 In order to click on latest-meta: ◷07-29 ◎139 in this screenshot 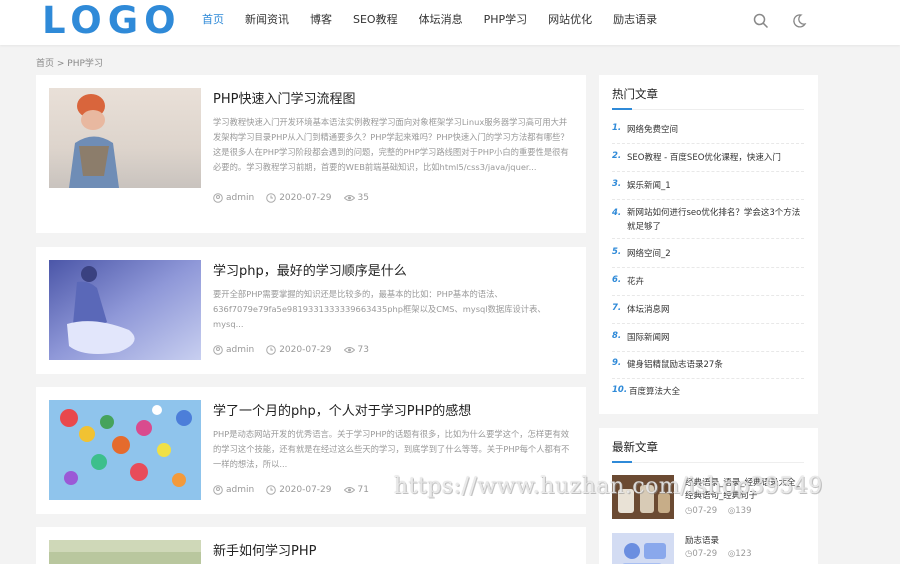, I will do `click(718, 511)`.